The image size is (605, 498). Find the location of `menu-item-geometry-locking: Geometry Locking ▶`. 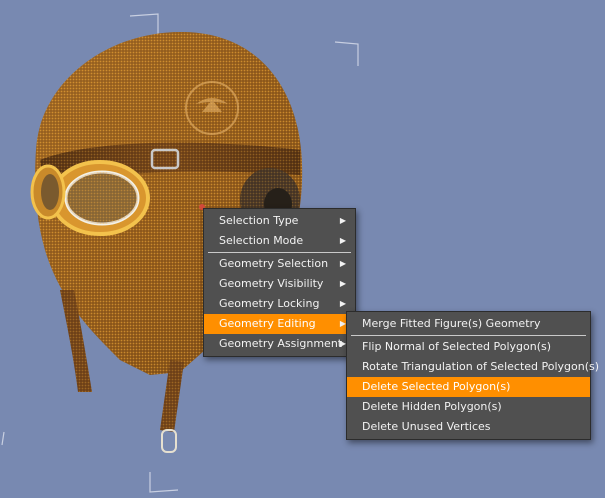

menu-item-geometry-locking: Geometry Locking ▶ is located at coordinates (279, 304).